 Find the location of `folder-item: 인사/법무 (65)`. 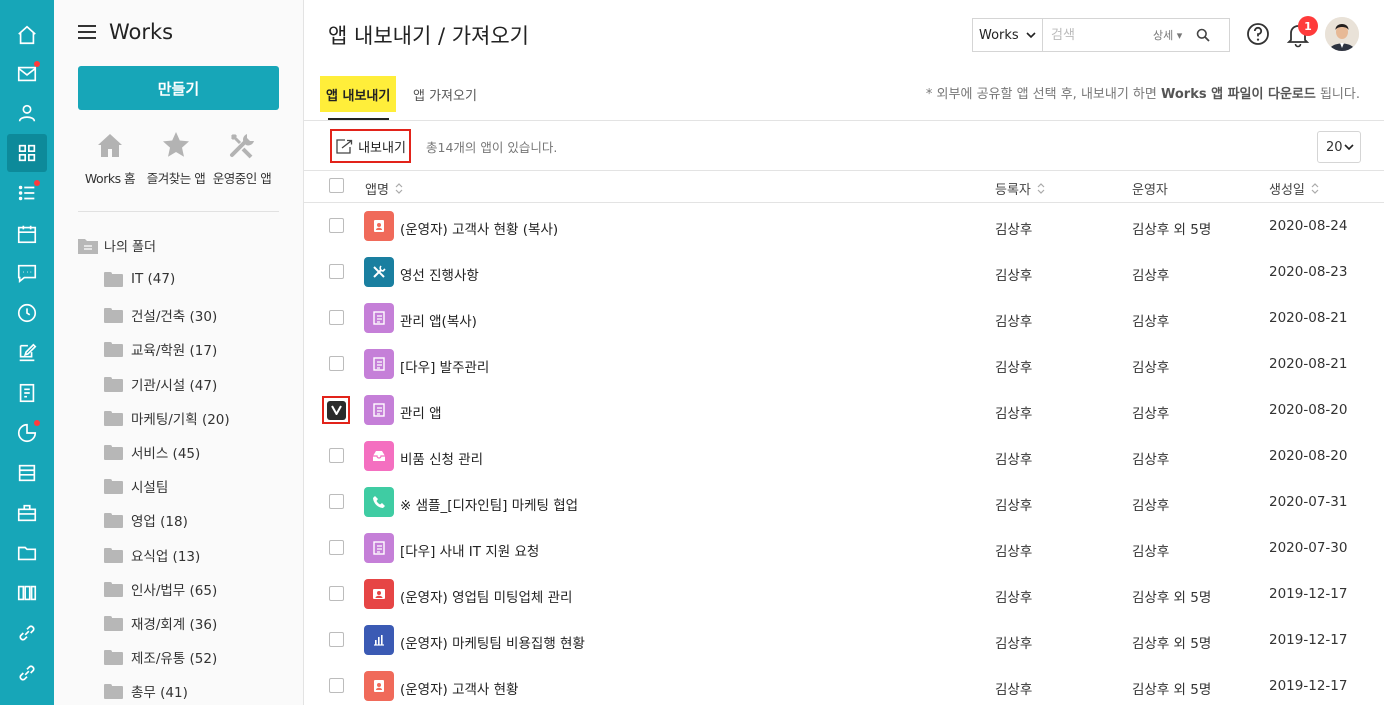

folder-item: 인사/법무 (65) is located at coordinates (160, 589).